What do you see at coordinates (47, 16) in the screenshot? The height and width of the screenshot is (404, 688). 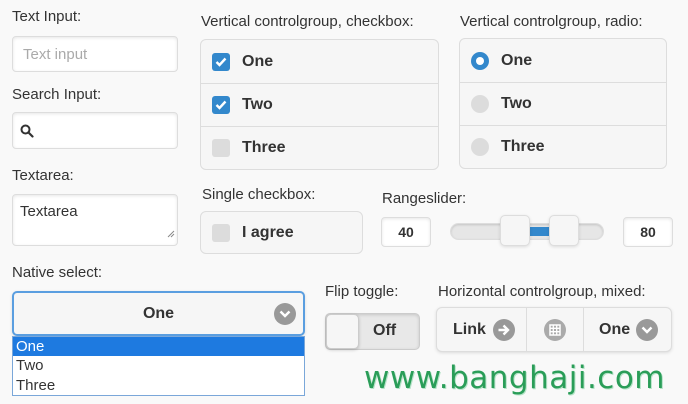 I see `text-input-label: Text Input:` at bounding box center [47, 16].